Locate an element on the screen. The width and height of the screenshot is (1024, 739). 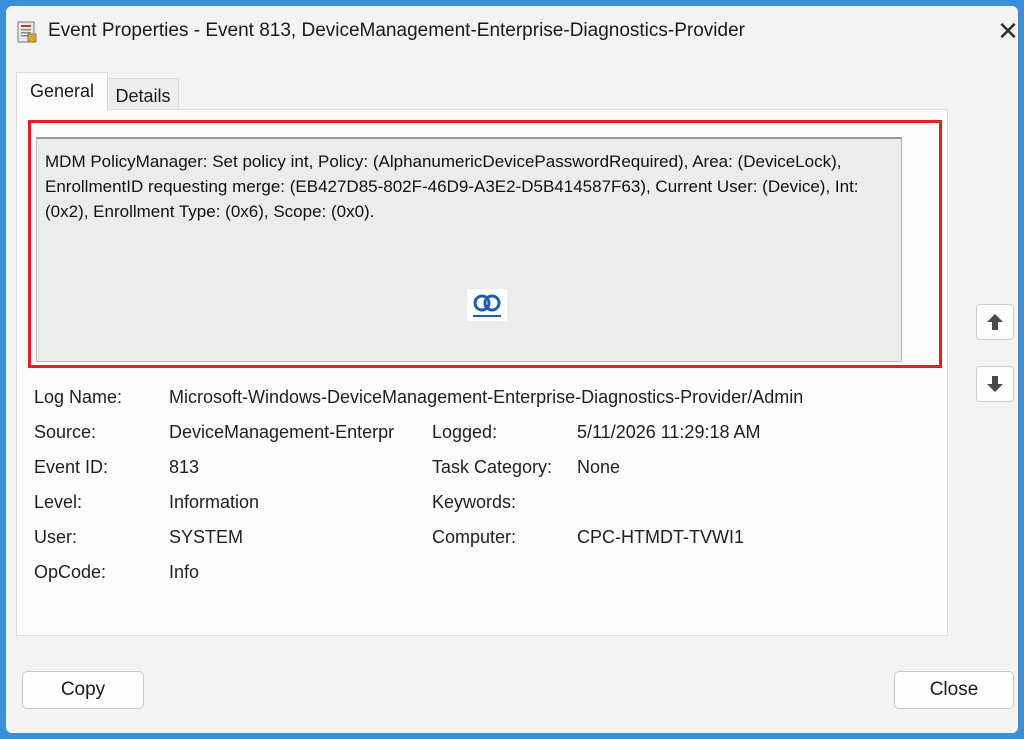
source-value: DeviceManagement-Enterpr is located at coordinates (282, 432).